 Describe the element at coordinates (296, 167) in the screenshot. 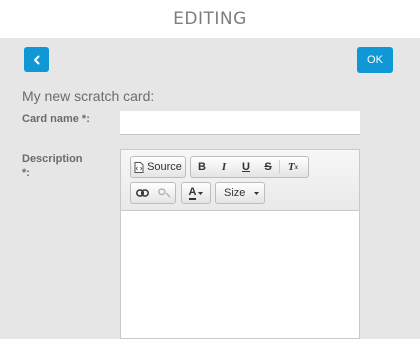

I see `remove-format-sub: x` at that location.